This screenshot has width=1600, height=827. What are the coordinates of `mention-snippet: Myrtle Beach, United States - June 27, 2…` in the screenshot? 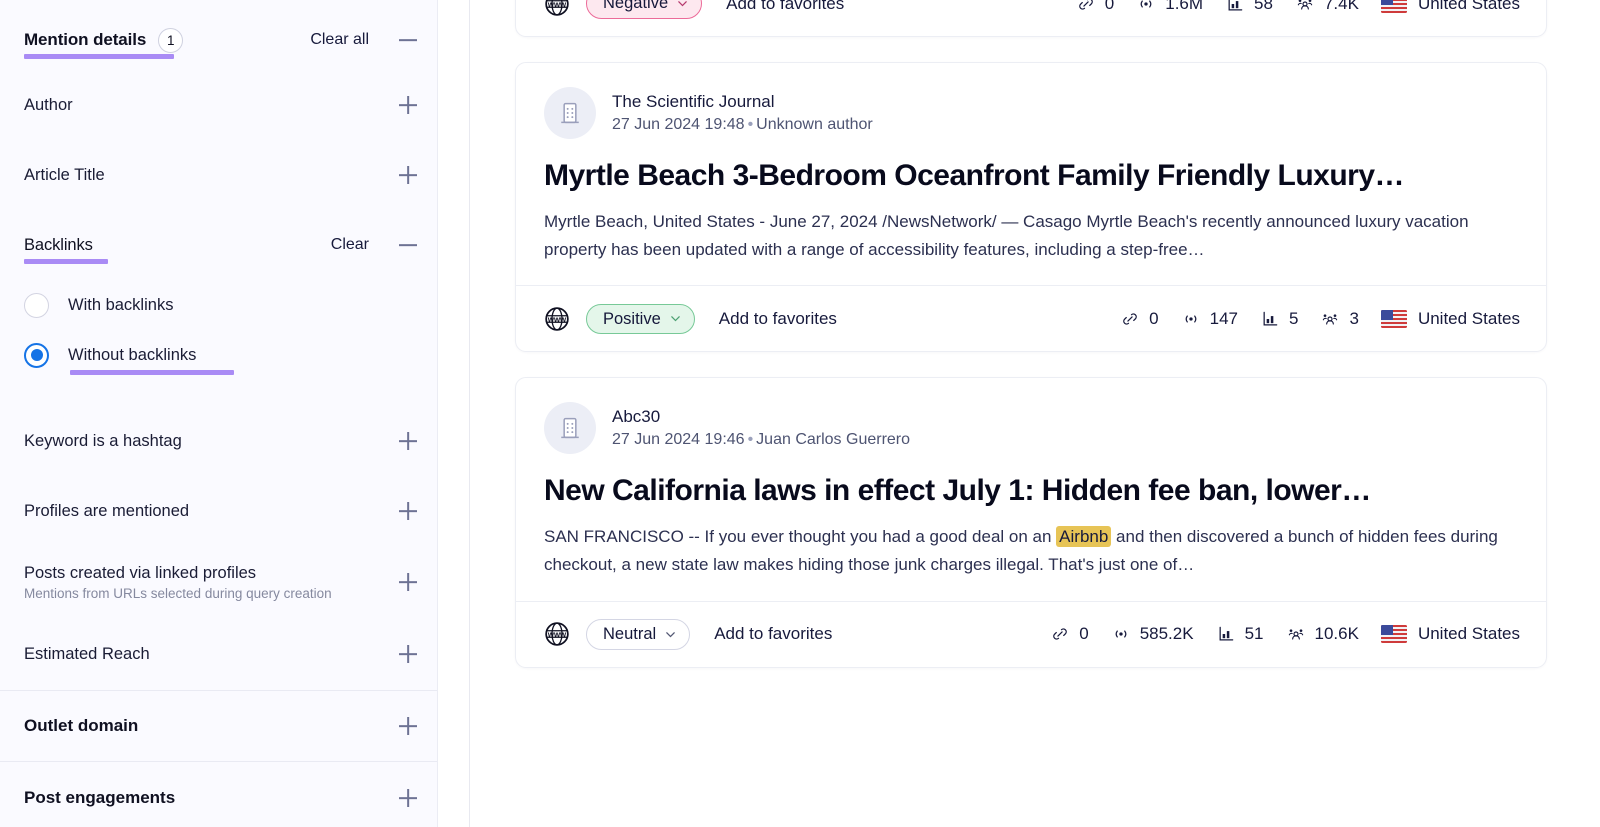 It's located at (1031, 235).